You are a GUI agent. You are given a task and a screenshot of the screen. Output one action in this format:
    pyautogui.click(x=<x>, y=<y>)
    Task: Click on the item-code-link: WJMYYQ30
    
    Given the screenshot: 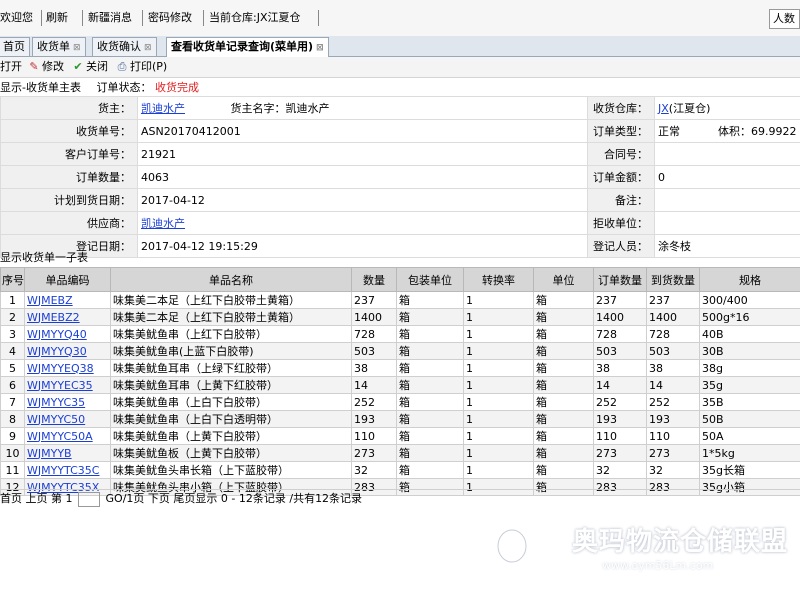 What is the action you would take?
    pyautogui.click(x=57, y=351)
    